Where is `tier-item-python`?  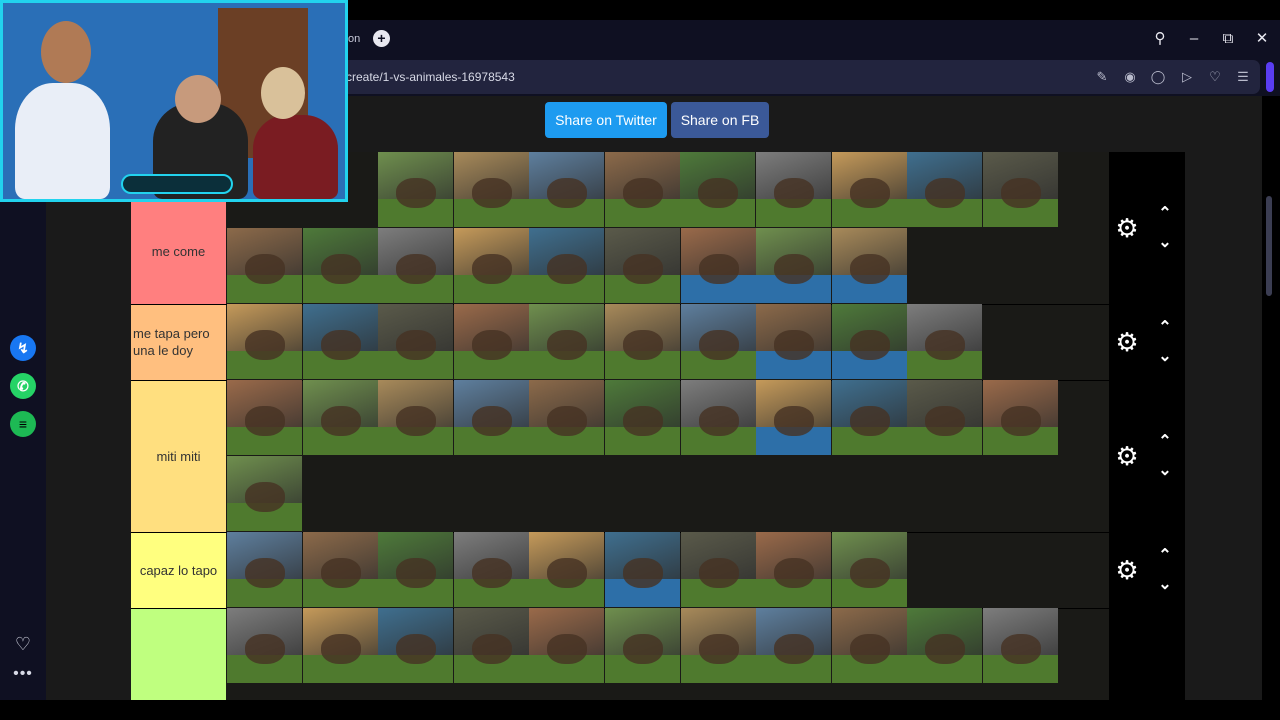 tier-item-python is located at coordinates (642, 265).